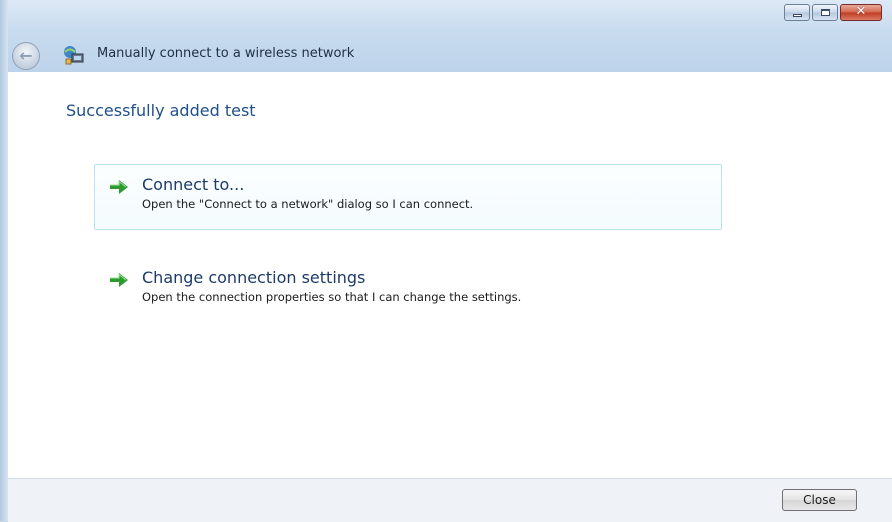  I want to click on command-label: Change connection settings, so click(254, 277).